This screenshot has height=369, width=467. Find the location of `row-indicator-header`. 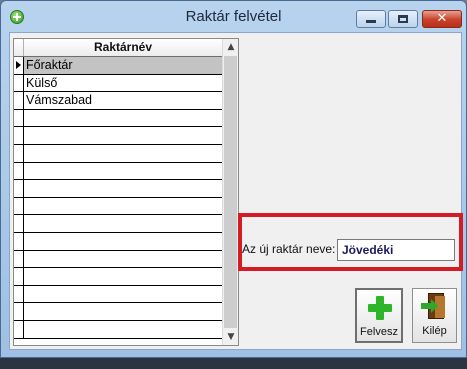

row-indicator-header is located at coordinates (19, 47).